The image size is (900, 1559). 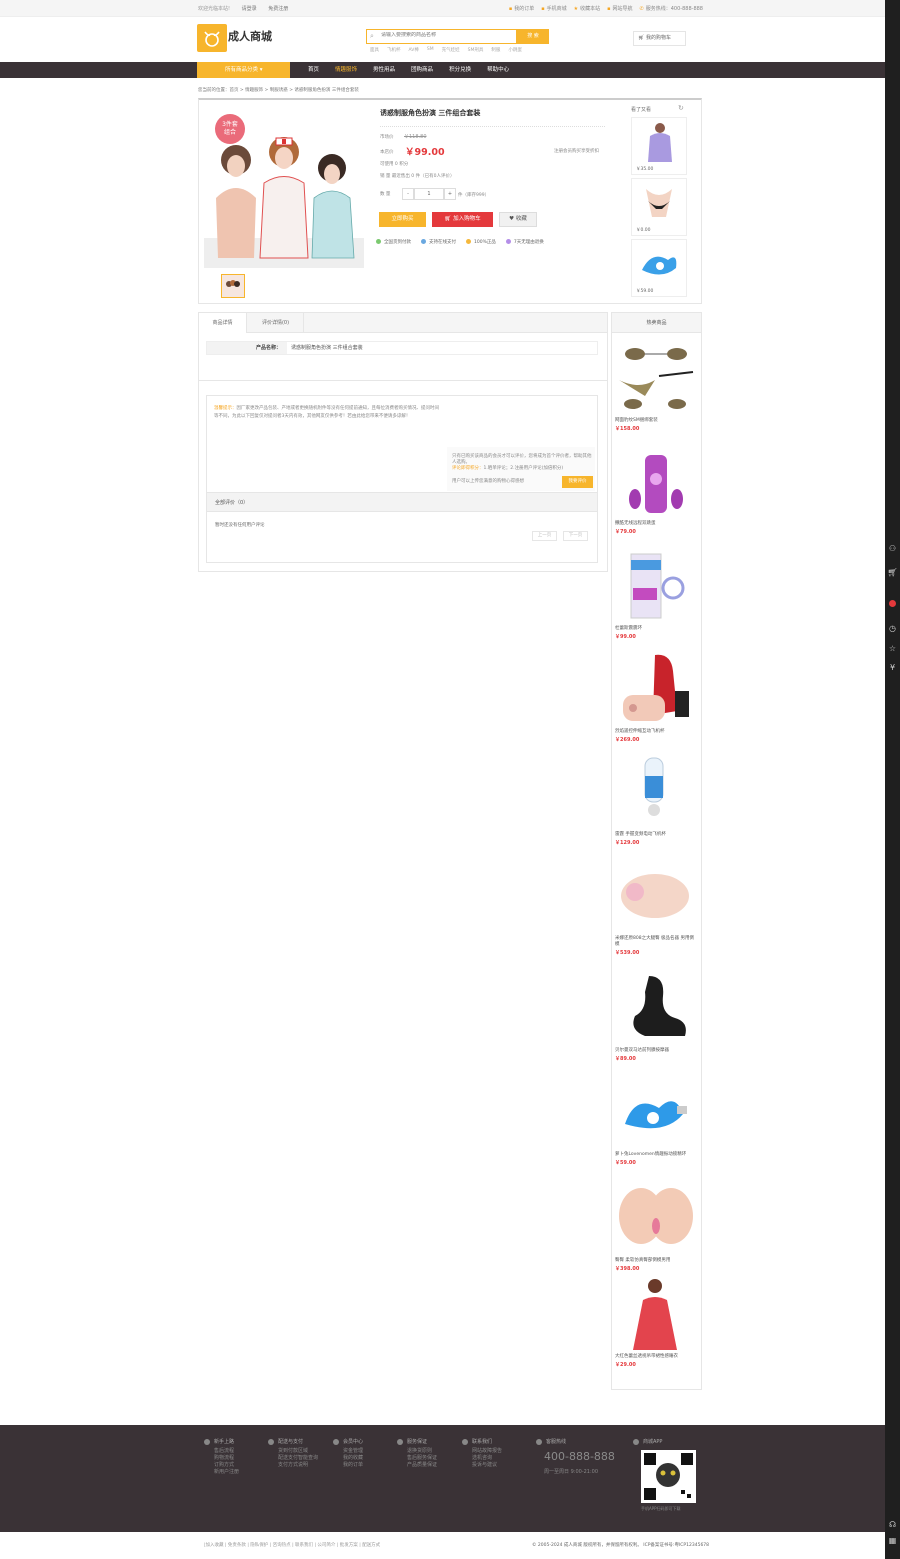 What do you see at coordinates (384, 70) in the screenshot?
I see `nav-item-male: 男性用品` at bounding box center [384, 70].